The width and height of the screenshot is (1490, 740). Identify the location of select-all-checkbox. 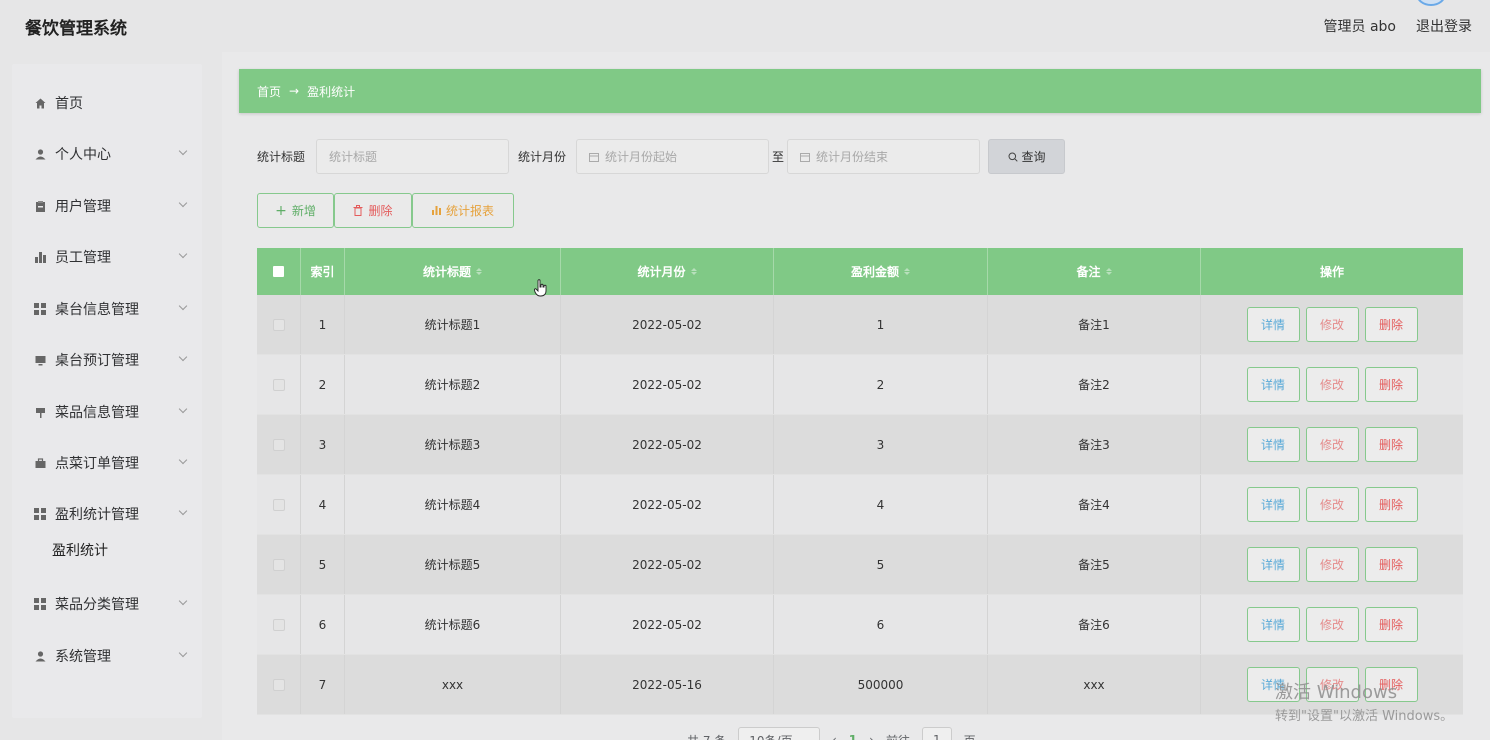
(278, 271).